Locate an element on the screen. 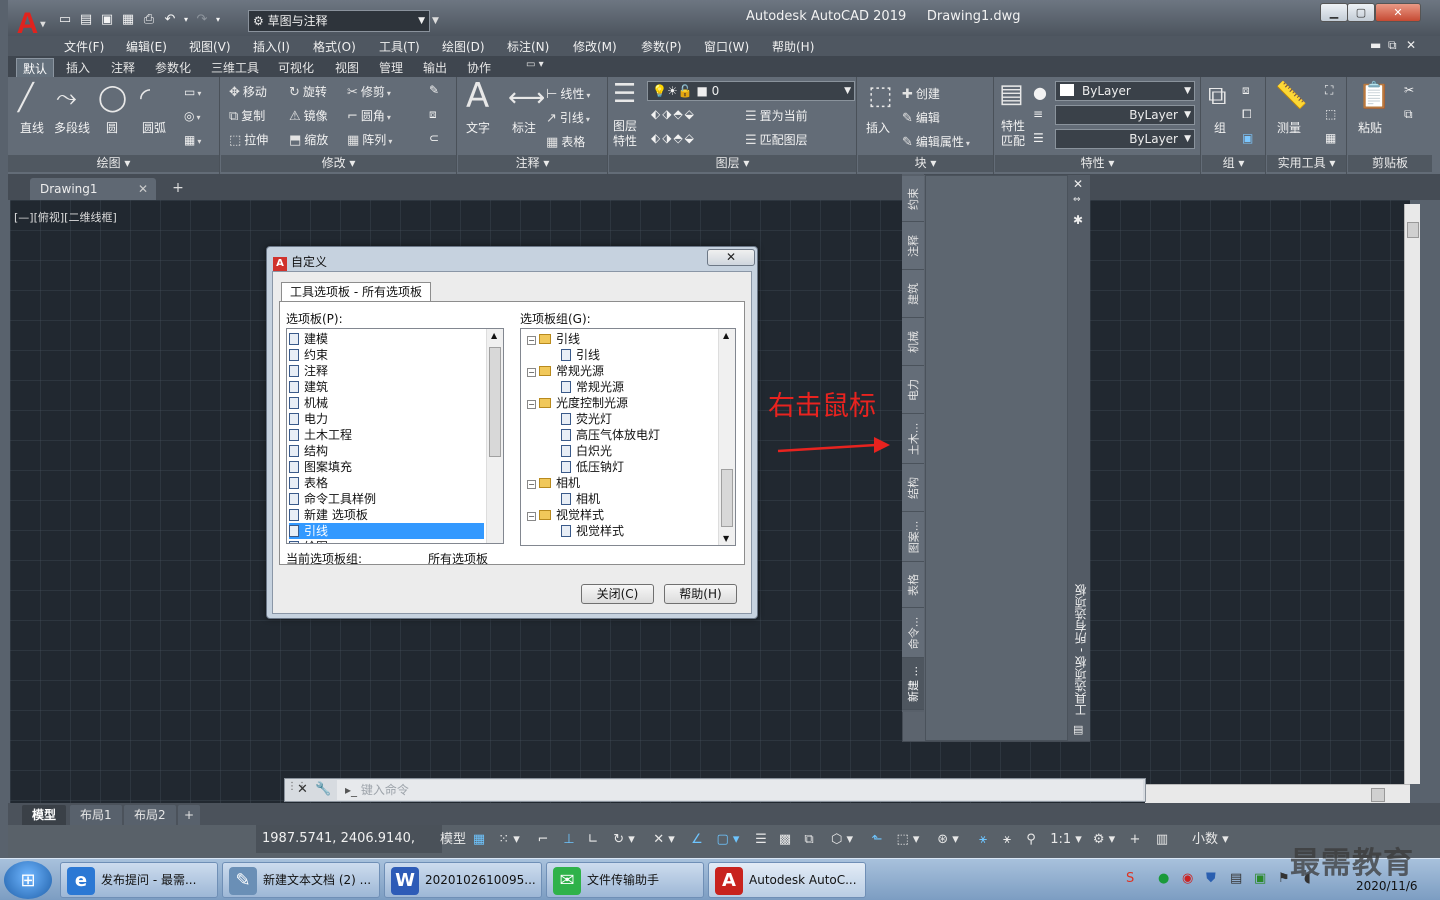 The height and width of the screenshot is (900, 1440). group-tree-leaf: 白炽光 is located at coordinates (586, 451).